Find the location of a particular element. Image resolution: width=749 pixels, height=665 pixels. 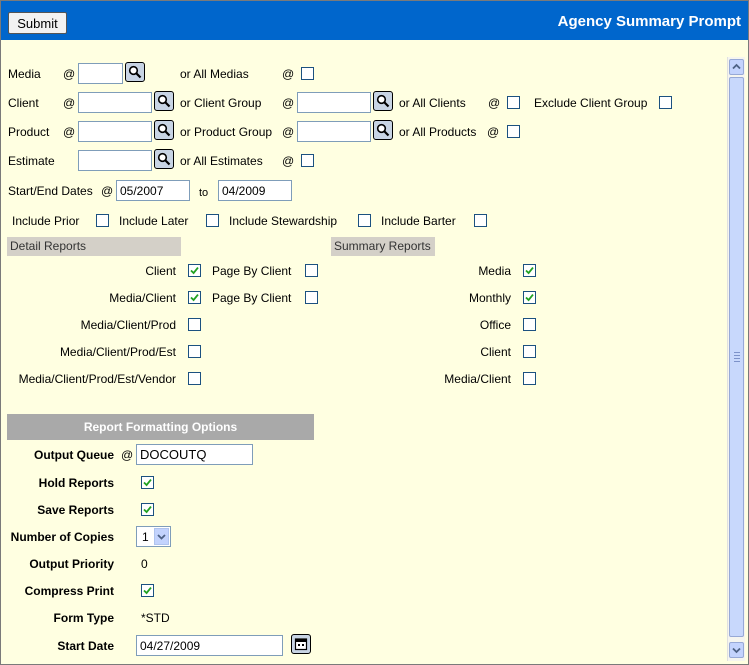

detail-media-client-prod-est-vendor-checkbox is located at coordinates (194, 378).